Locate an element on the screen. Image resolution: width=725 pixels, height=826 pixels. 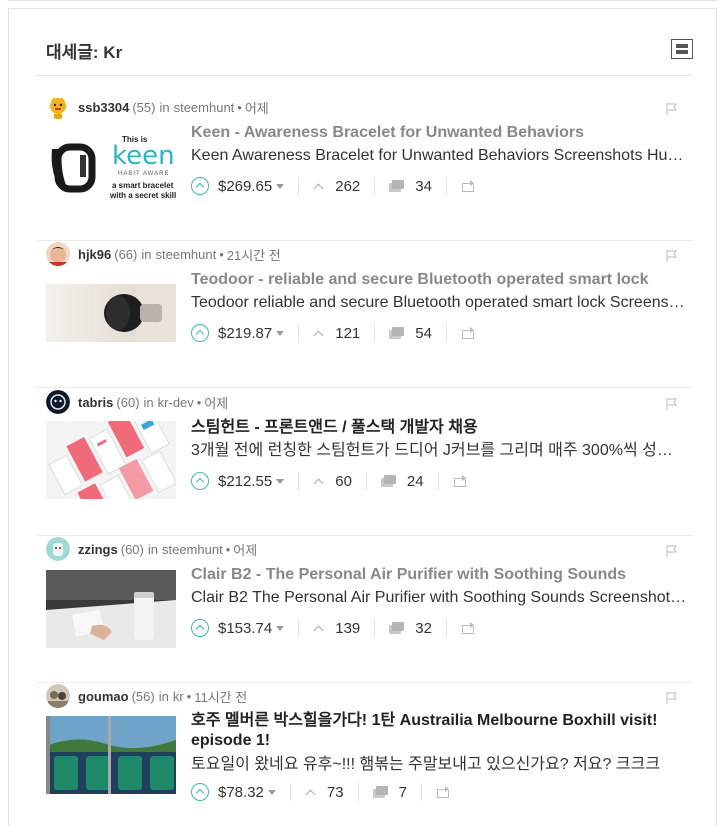
vote-count: 139 is located at coordinates (347, 628).